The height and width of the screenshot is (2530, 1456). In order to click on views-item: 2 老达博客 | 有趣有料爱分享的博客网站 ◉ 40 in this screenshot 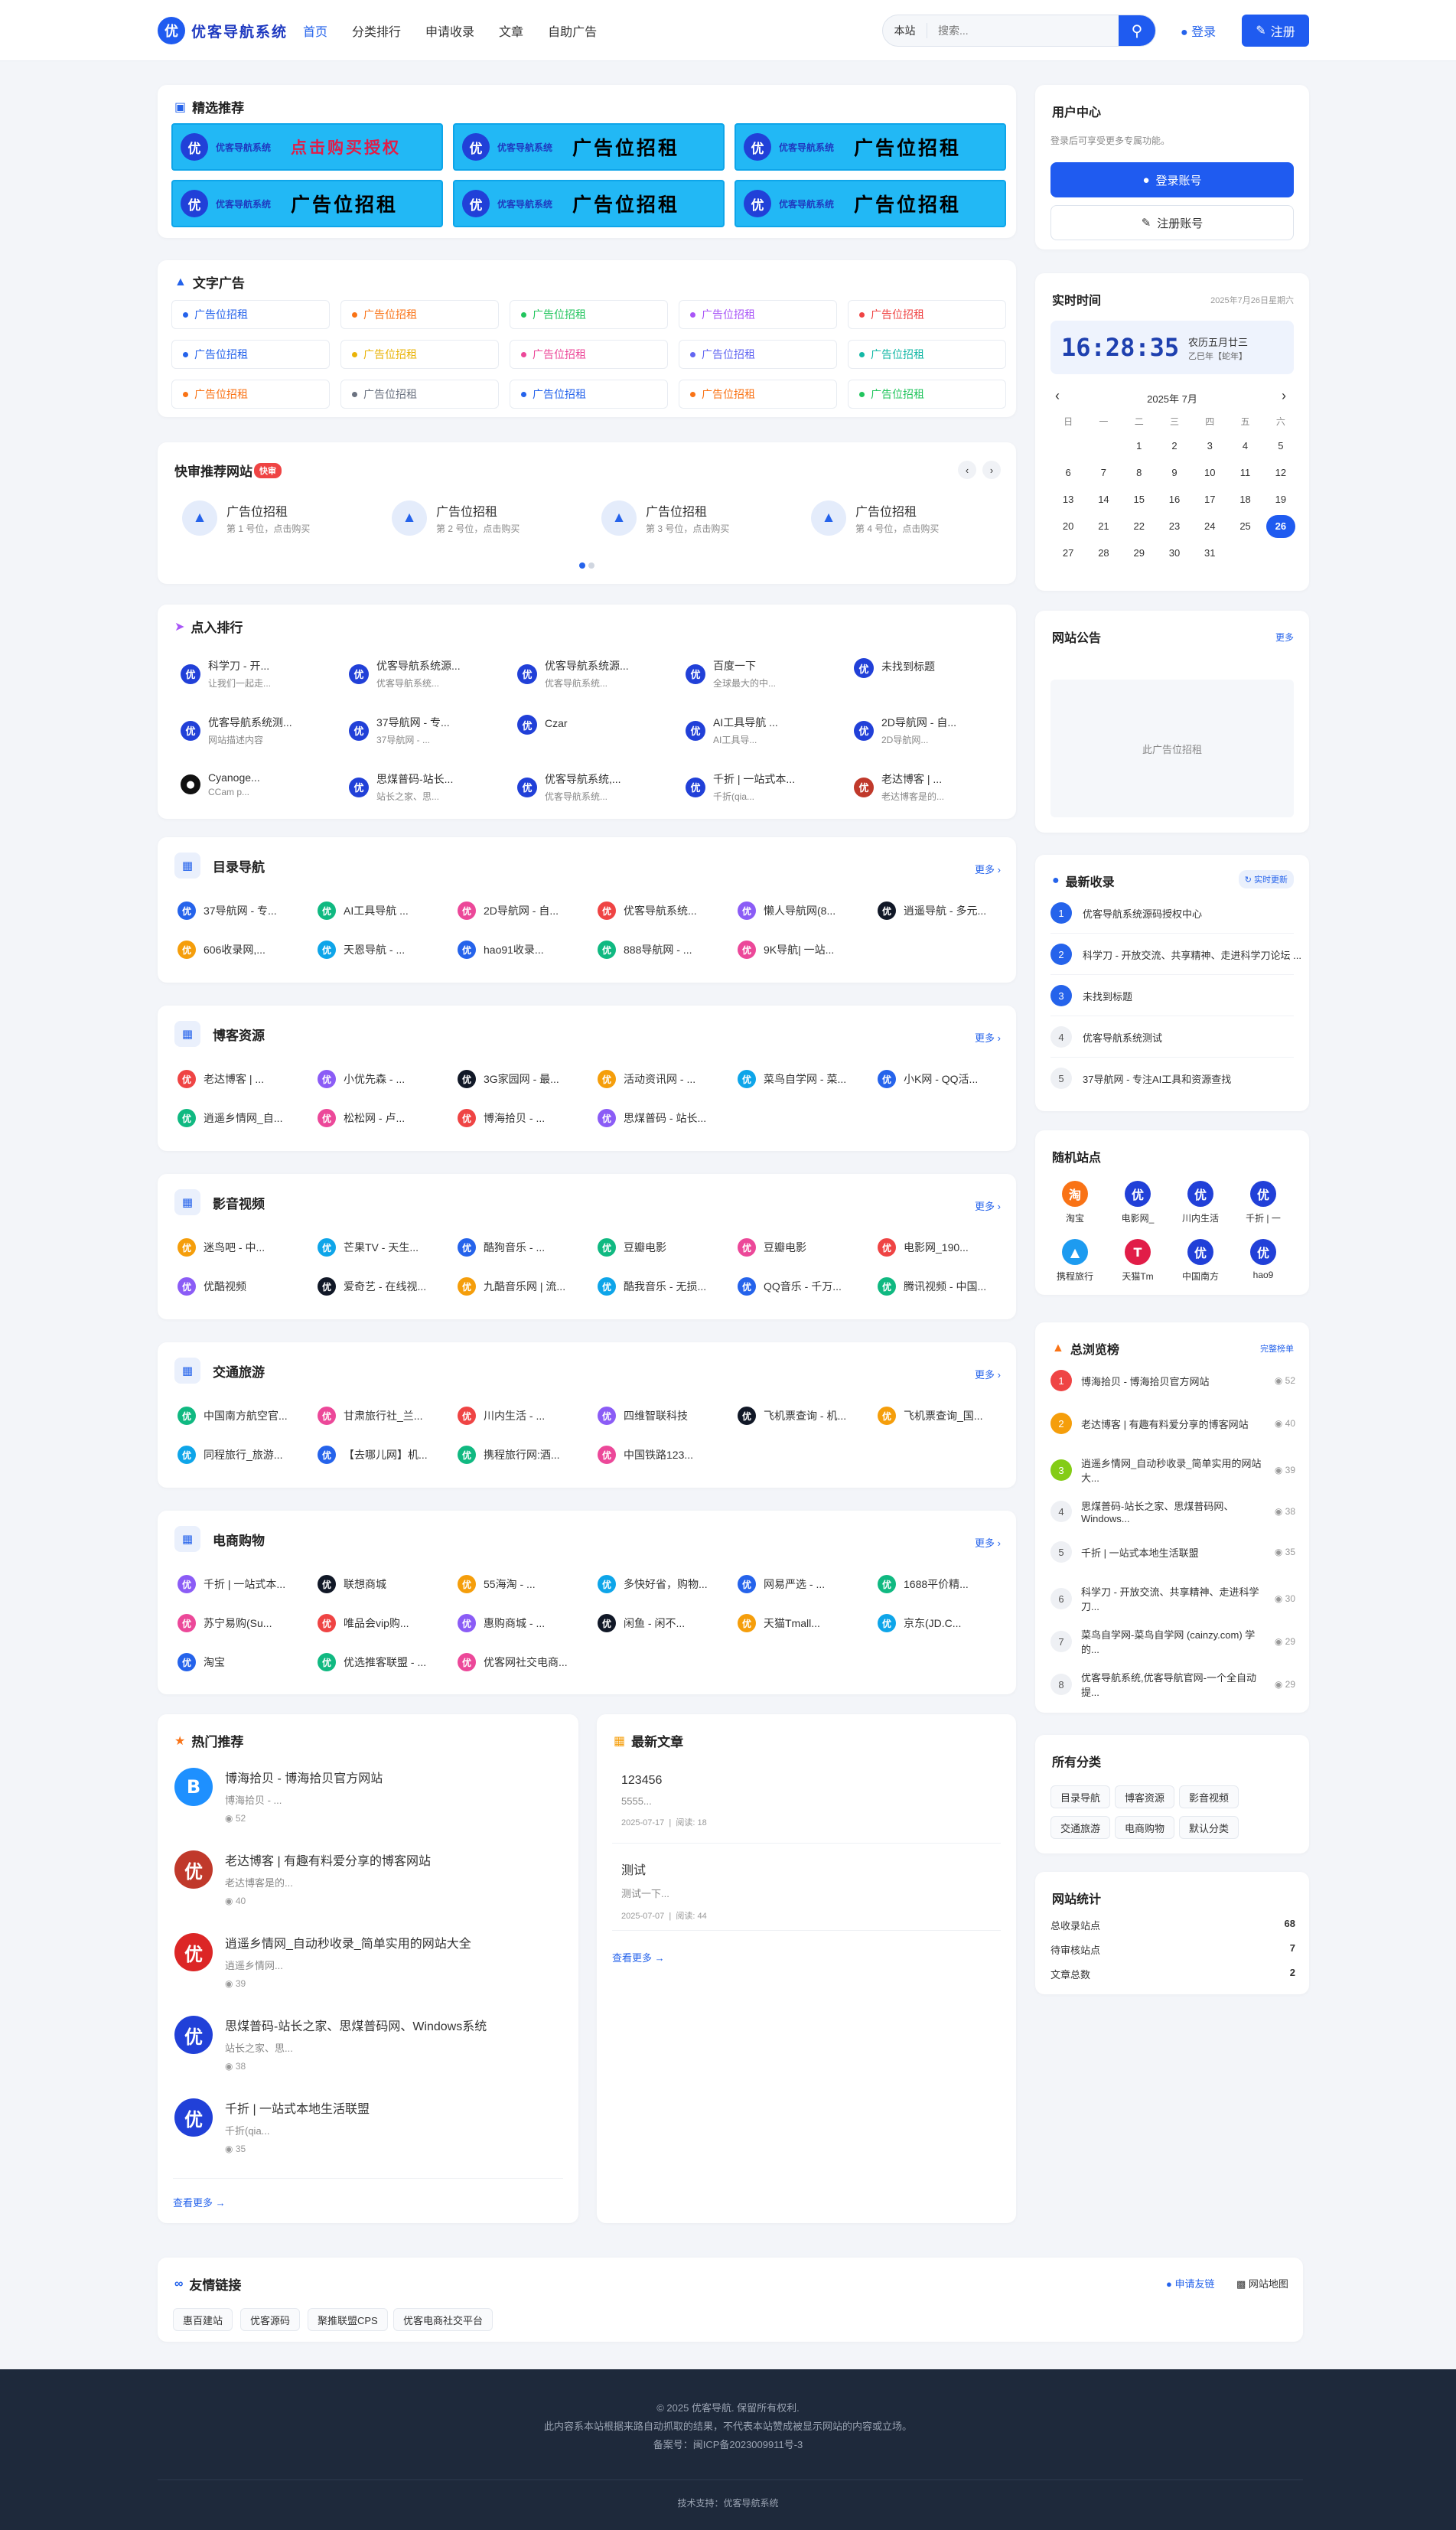, I will do `click(1172, 1423)`.